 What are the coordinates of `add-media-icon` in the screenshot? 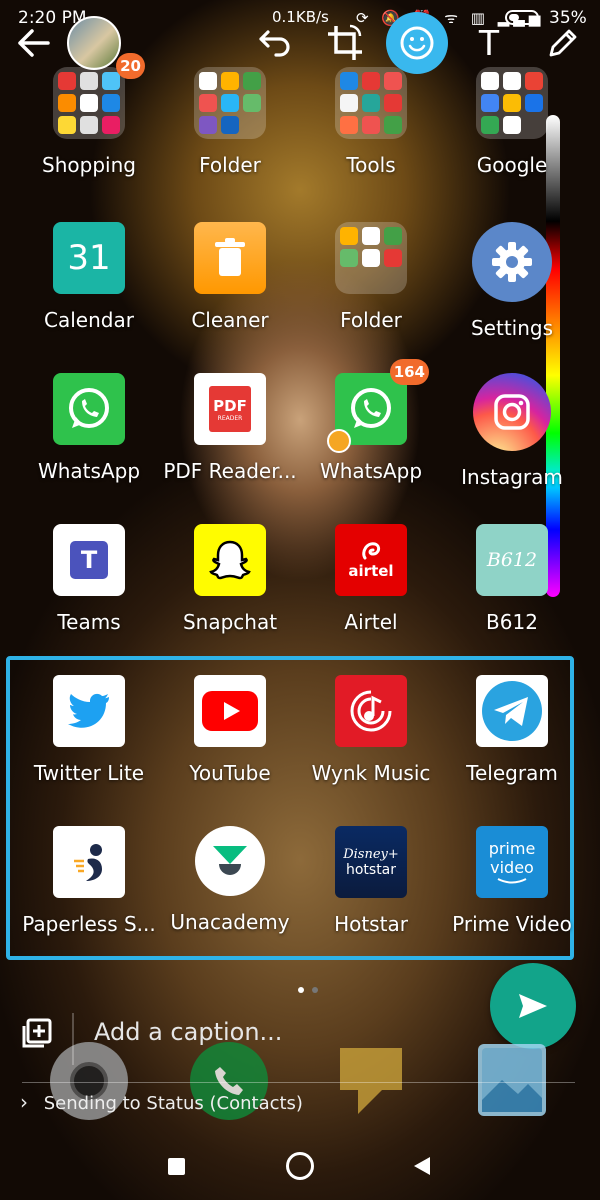 It's located at (37, 1033).